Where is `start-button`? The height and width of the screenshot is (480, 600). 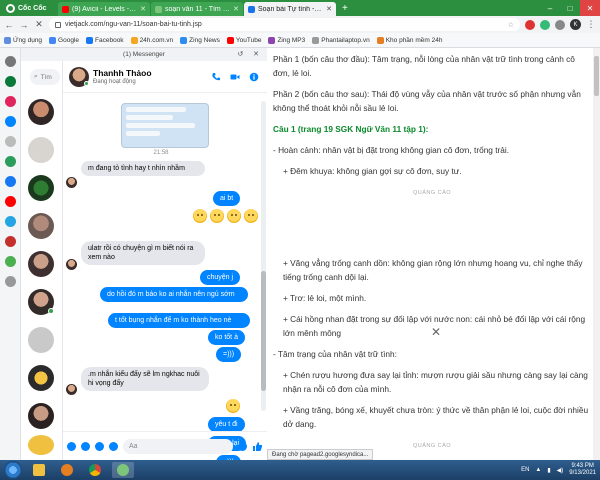 start-button is located at coordinates (13, 470).